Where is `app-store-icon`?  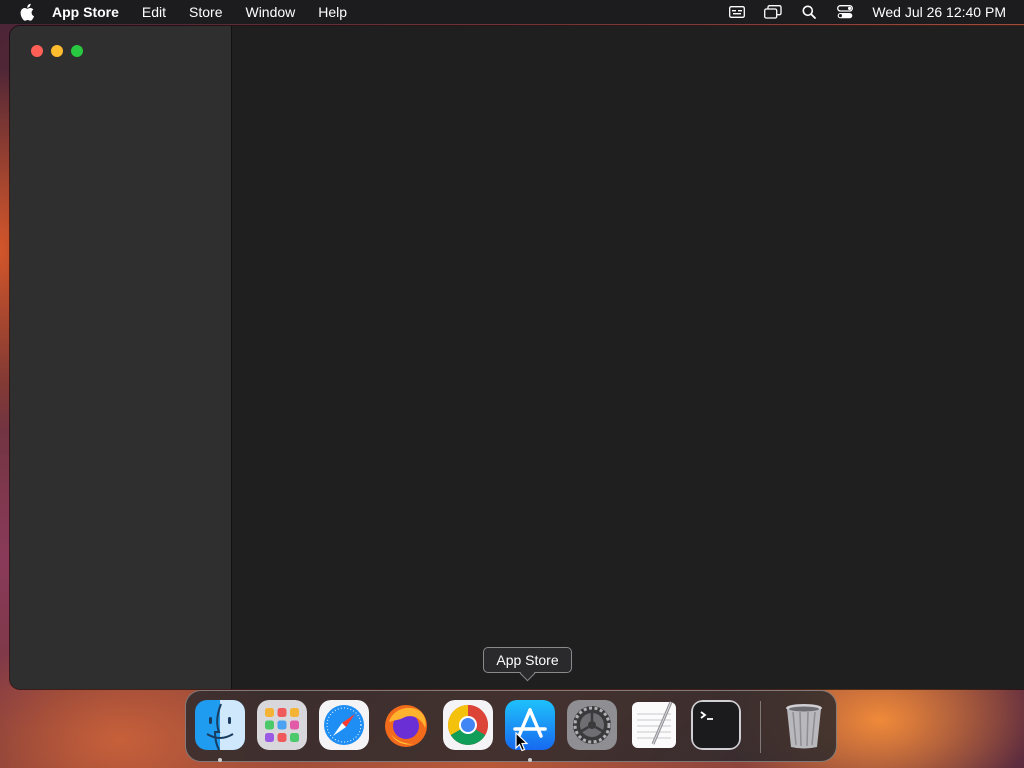
app-store-icon is located at coordinates (530, 725).